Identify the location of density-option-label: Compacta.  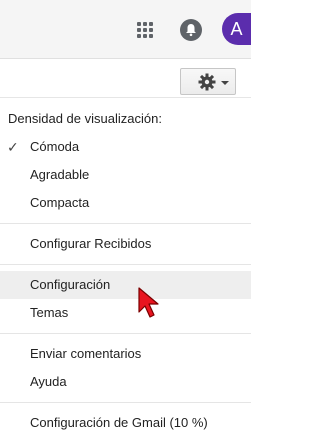
(60, 202).